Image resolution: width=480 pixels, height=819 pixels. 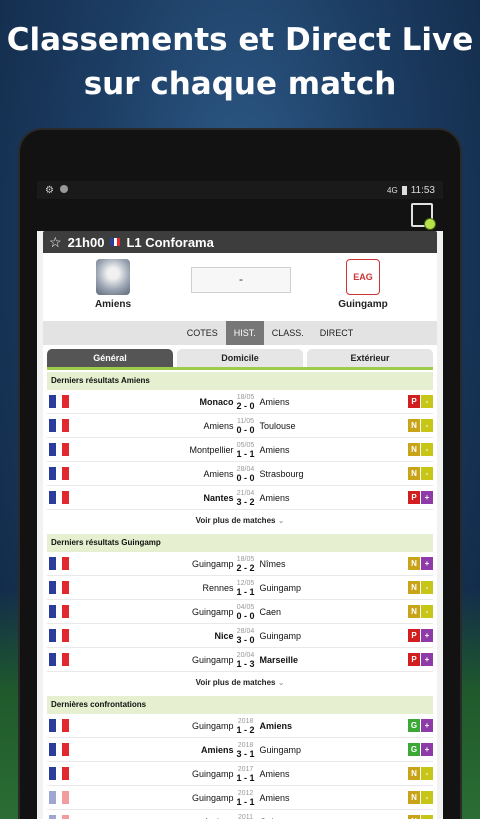 I want to click on chevron-down-icon: ⌄, so click(x=281, y=520).